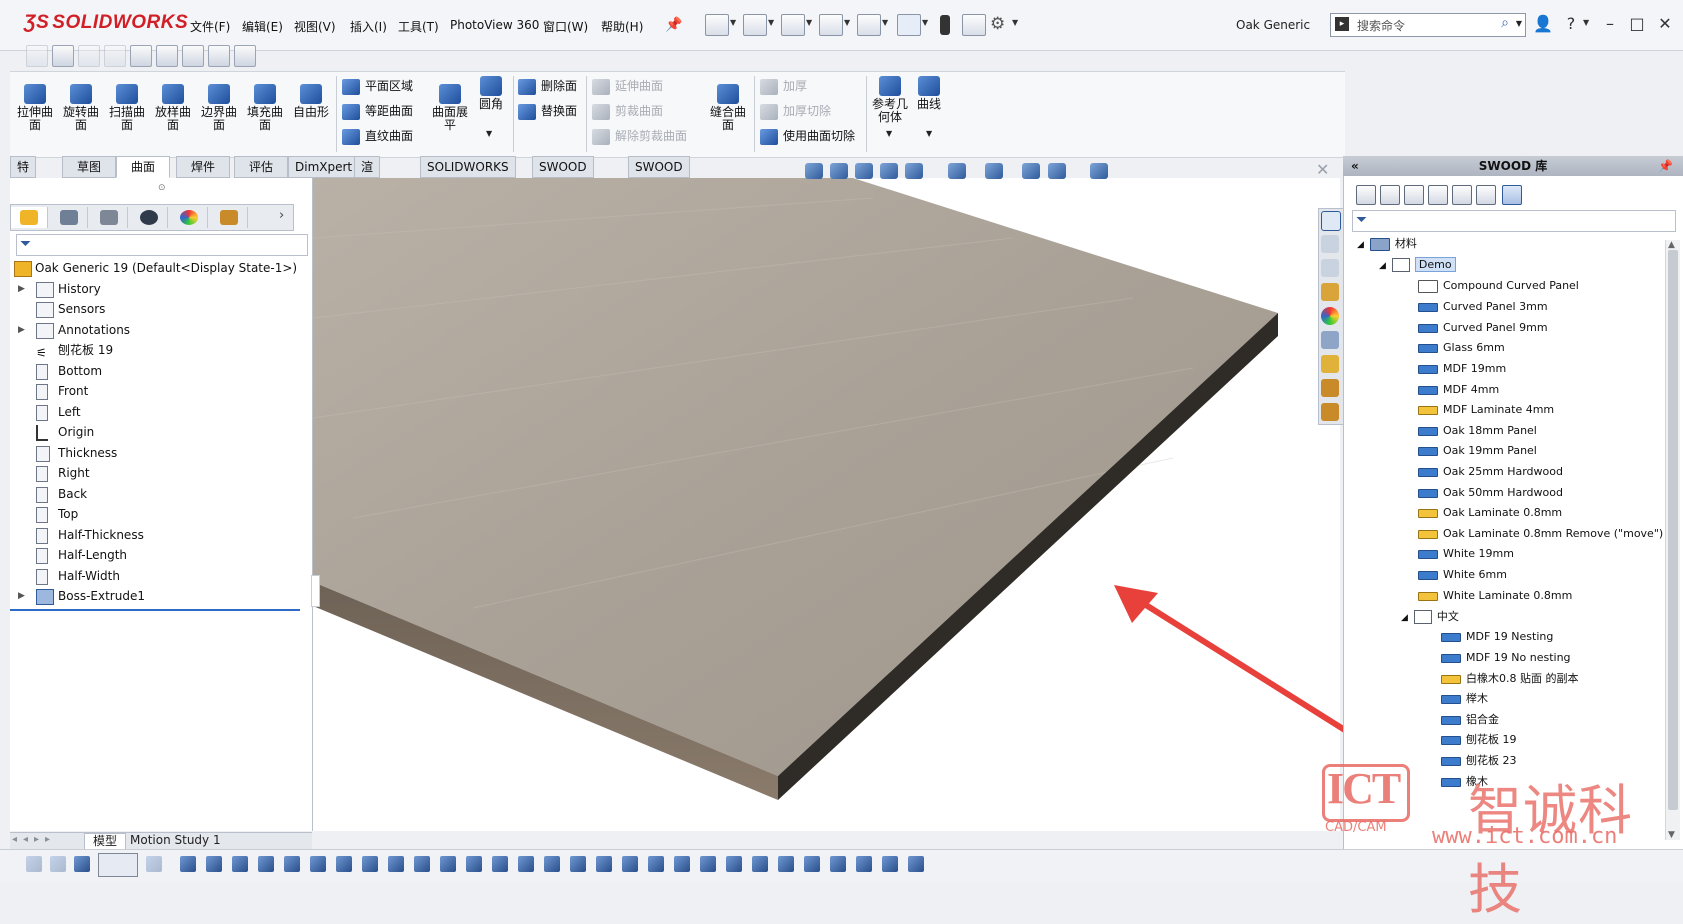 This screenshot has height=924, width=1683. What do you see at coordinates (261, 167) in the screenshot?
I see `tab-evaluate: 评估` at bounding box center [261, 167].